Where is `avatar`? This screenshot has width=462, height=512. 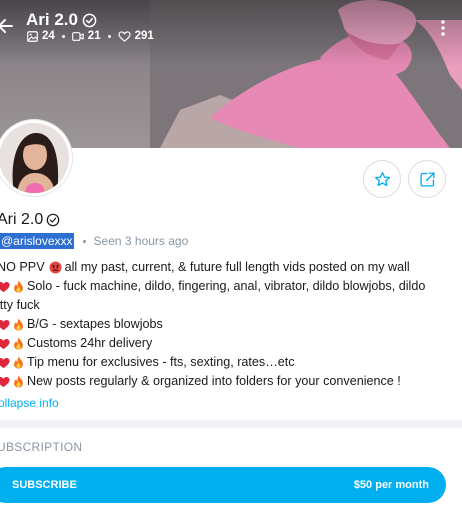
avatar is located at coordinates (36, 158).